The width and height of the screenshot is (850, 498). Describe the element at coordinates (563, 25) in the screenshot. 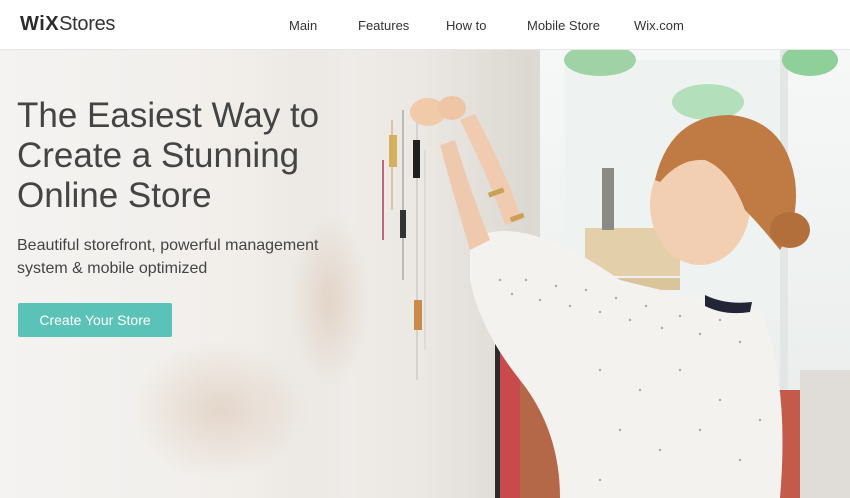

I see `nav-item-mobile-store: Mobile Store` at that location.